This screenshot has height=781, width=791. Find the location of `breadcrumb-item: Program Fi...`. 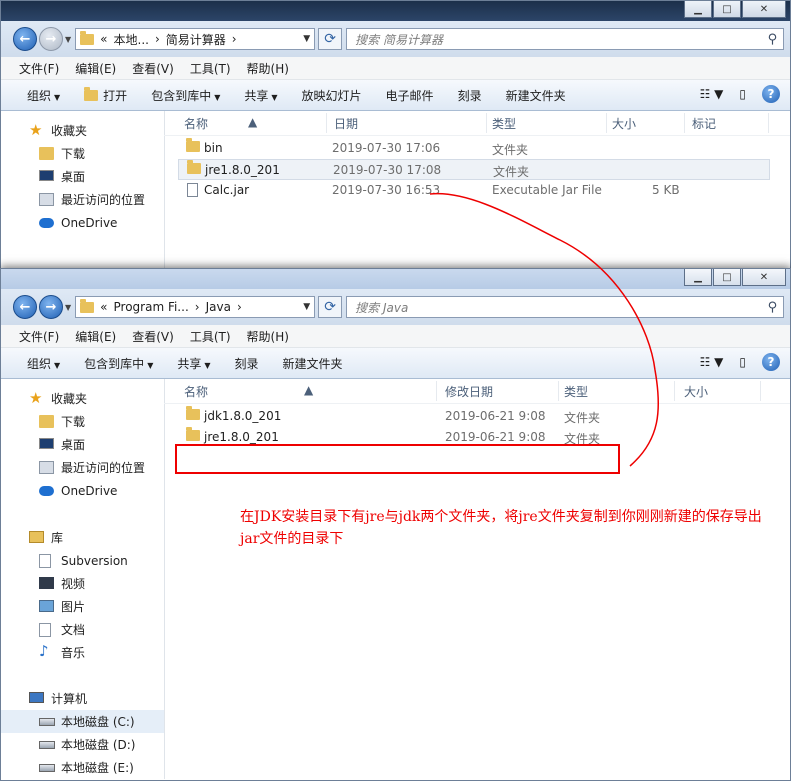

breadcrumb-item: Program Fi... is located at coordinates (151, 307).